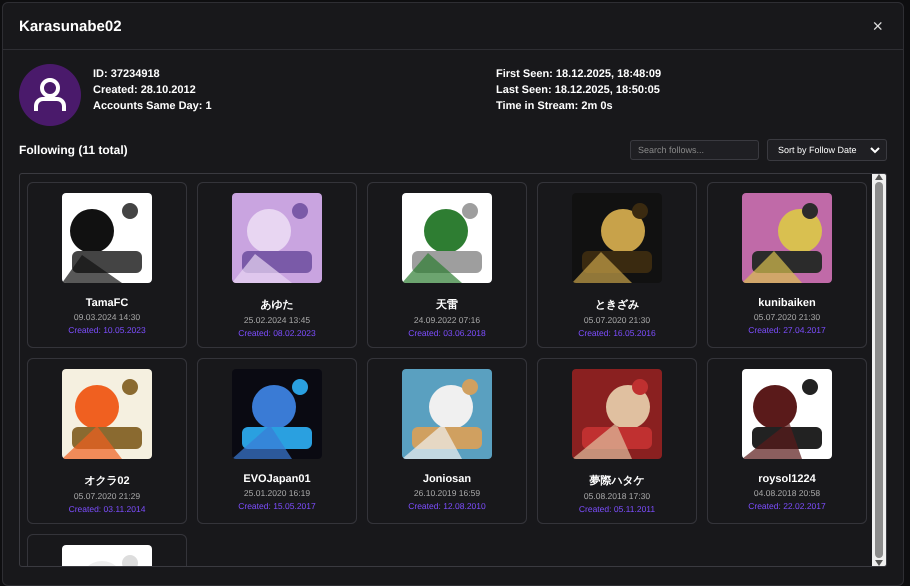 This screenshot has height=586, width=910. Describe the element at coordinates (787, 441) in the screenshot. I see `follow-card: roysol1224 04.08.2018 20:58 Created: 22.02.2017` at that location.